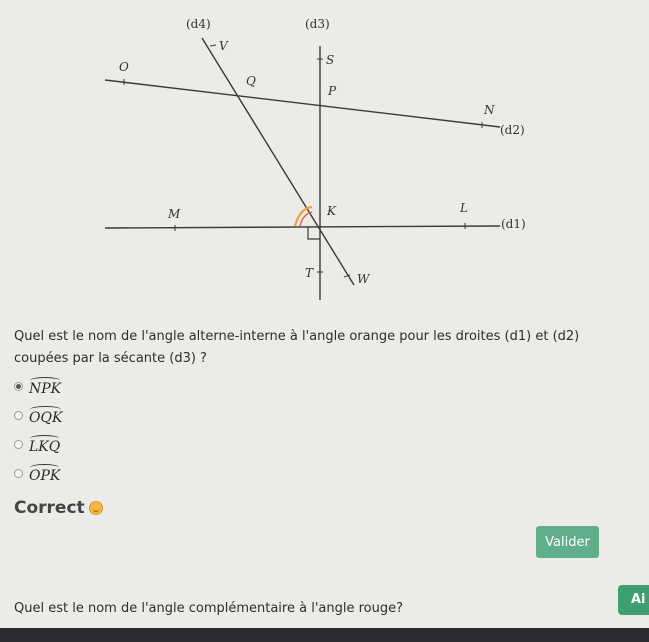  What do you see at coordinates (317, 24) in the screenshot?
I see `label-d3: (d3)` at bounding box center [317, 24].